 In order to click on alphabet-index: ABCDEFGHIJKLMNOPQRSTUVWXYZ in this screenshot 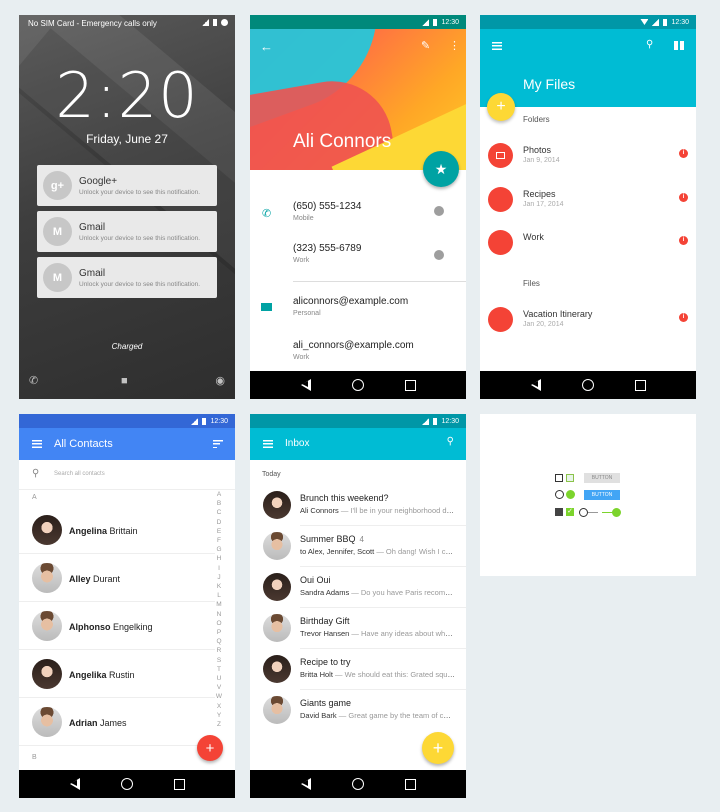, I will do `click(219, 609)`.